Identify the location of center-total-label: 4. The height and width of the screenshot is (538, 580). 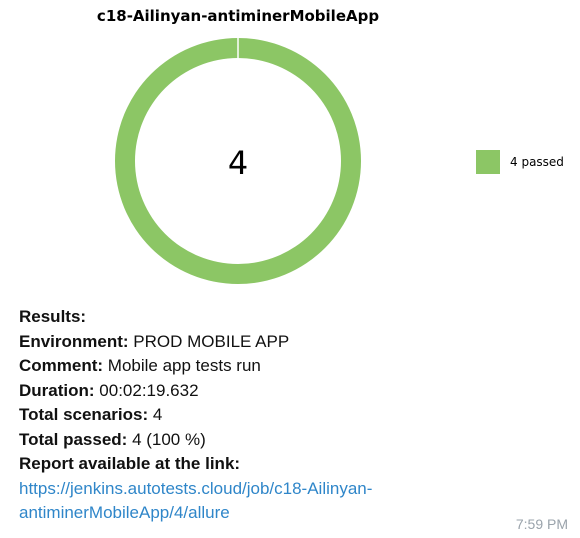
(238, 163).